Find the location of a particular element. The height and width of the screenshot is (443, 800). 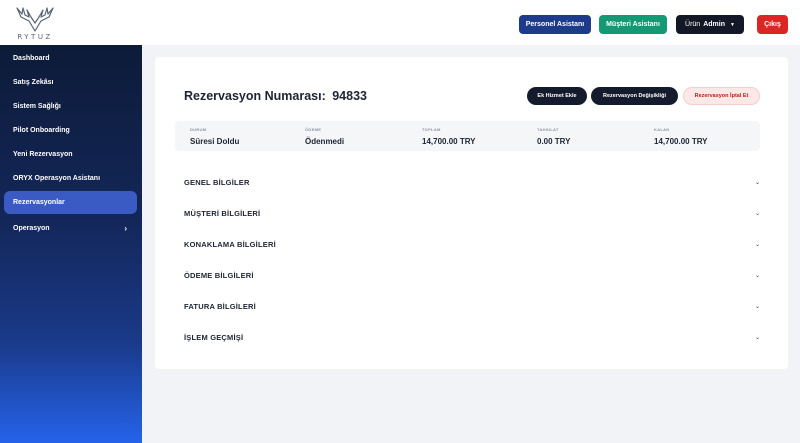

user-menu-prefix: Ürün is located at coordinates (693, 24).